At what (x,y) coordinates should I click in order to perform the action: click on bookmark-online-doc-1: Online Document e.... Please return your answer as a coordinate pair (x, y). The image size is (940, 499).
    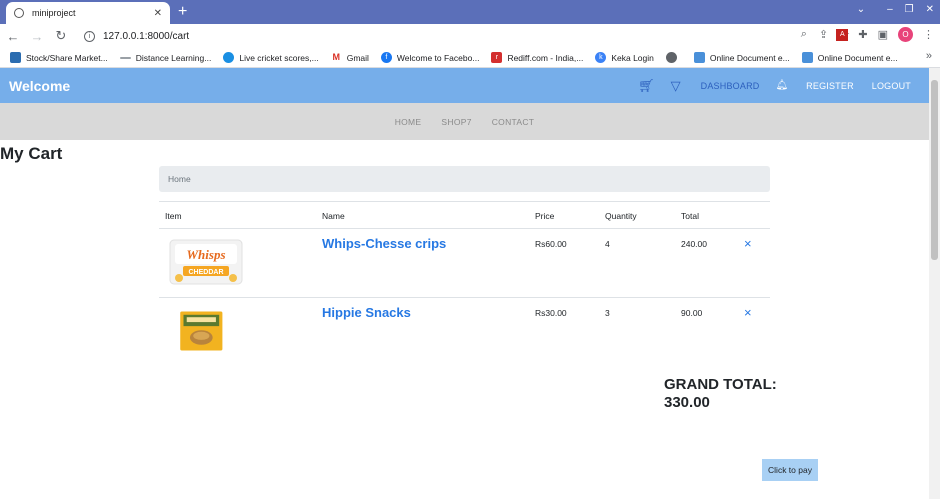
    Looking at the image, I should click on (741, 57).